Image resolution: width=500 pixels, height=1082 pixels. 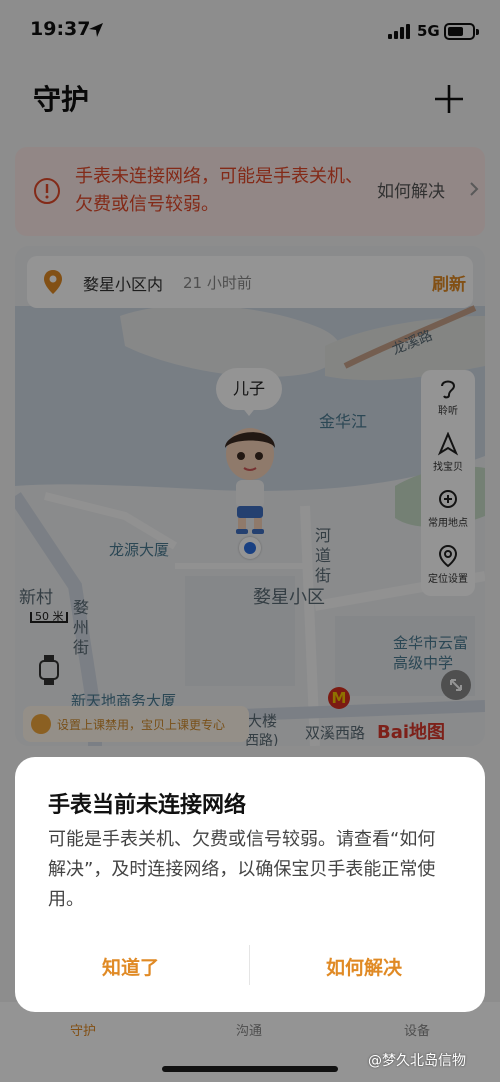 I want to click on dialog-resolve-button: 如何解决, so click(x=364, y=966).